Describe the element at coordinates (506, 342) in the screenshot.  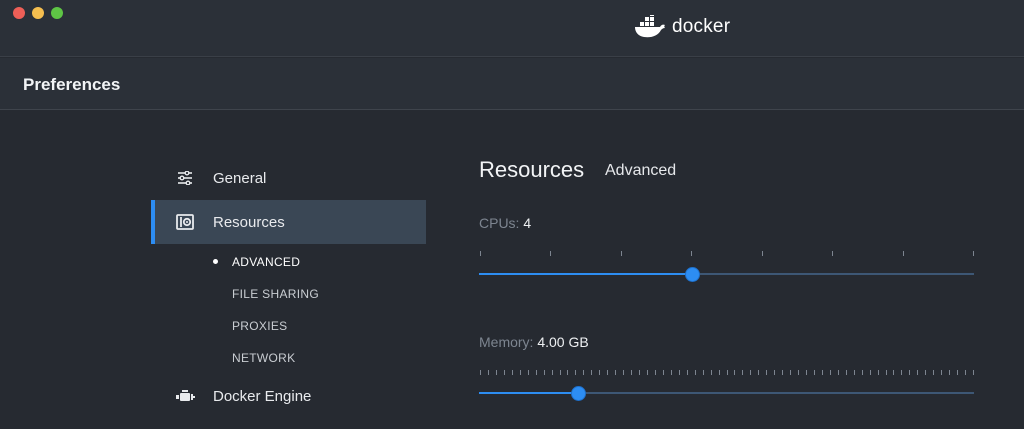
I see `memory-label-text: Memory:` at that location.